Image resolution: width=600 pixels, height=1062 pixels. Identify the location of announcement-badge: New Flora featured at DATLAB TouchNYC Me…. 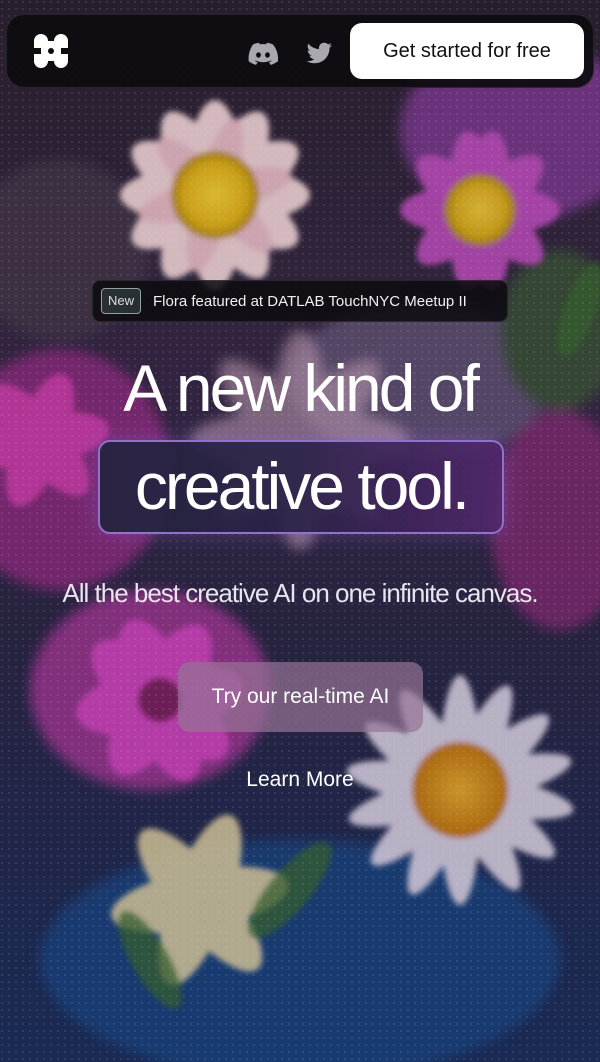
(300, 301).